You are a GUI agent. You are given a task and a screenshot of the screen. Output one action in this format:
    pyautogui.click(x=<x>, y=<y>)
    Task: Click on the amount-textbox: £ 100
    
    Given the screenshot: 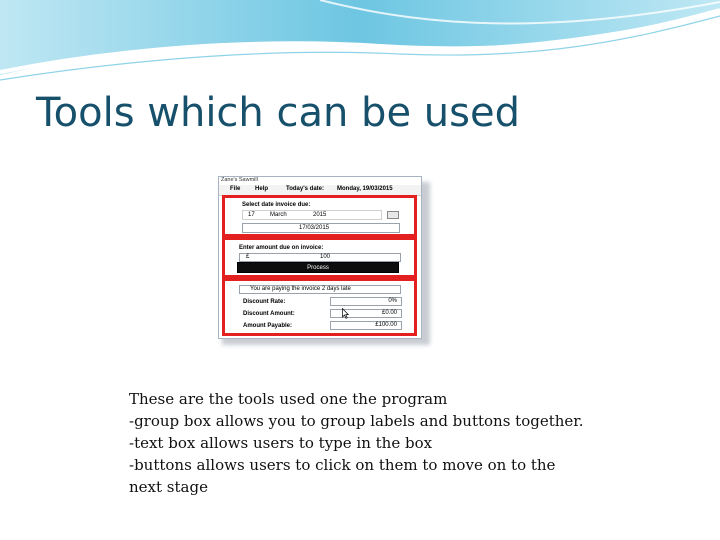 What is the action you would take?
    pyautogui.click(x=320, y=257)
    